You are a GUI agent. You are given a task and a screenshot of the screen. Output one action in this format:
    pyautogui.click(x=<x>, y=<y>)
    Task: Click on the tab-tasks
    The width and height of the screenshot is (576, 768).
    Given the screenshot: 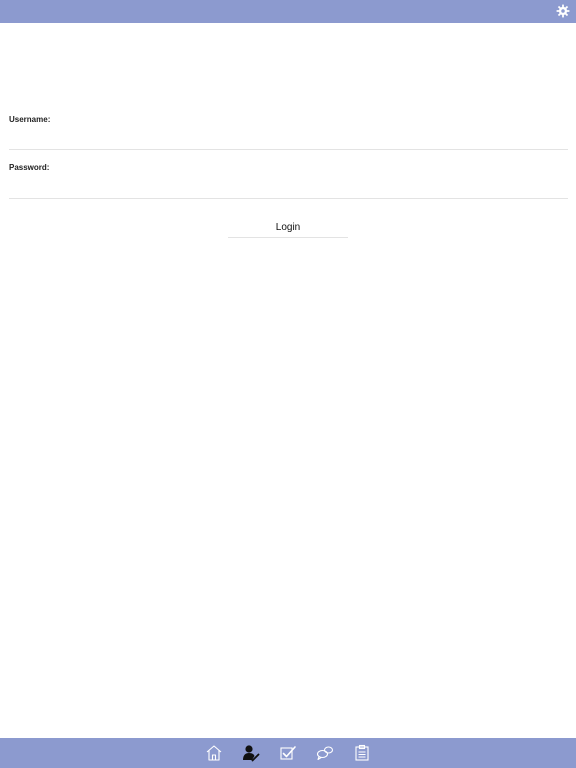 What is the action you would take?
    pyautogui.click(x=288, y=753)
    